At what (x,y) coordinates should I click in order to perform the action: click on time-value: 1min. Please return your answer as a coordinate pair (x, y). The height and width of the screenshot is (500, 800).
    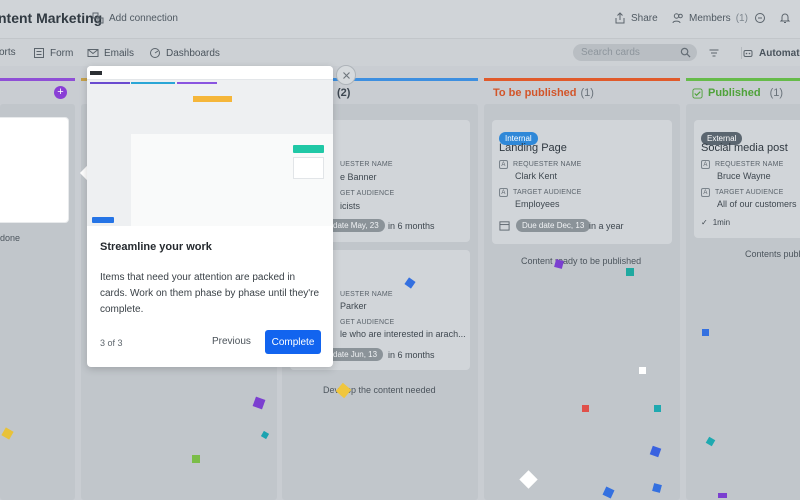
    Looking at the image, I should click on (721, 222).